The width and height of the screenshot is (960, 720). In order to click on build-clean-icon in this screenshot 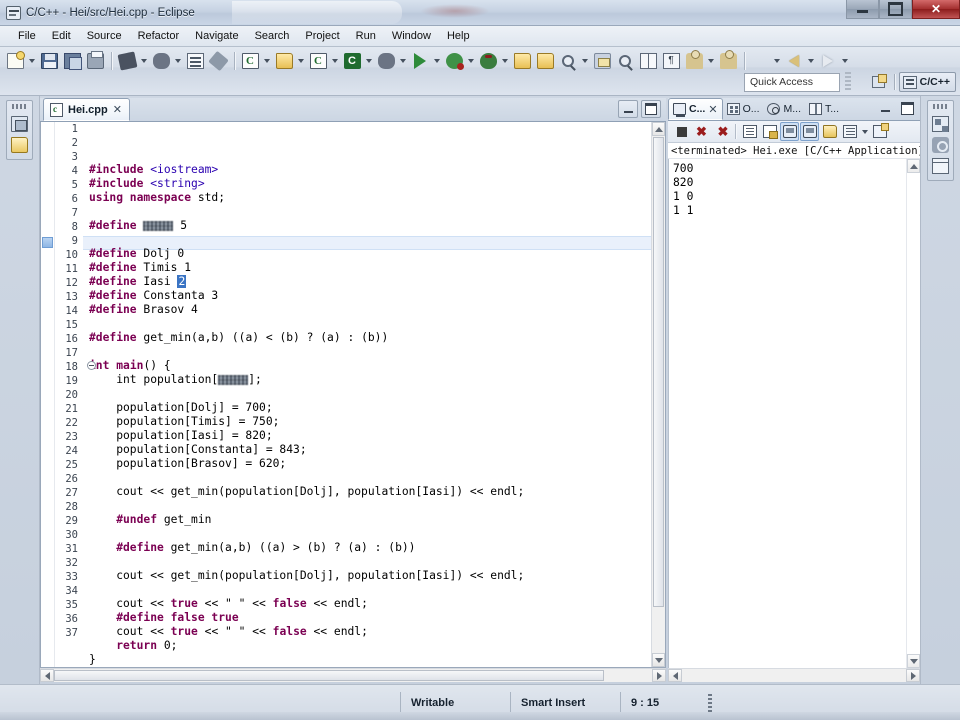, I will do `click(161, 61)`.